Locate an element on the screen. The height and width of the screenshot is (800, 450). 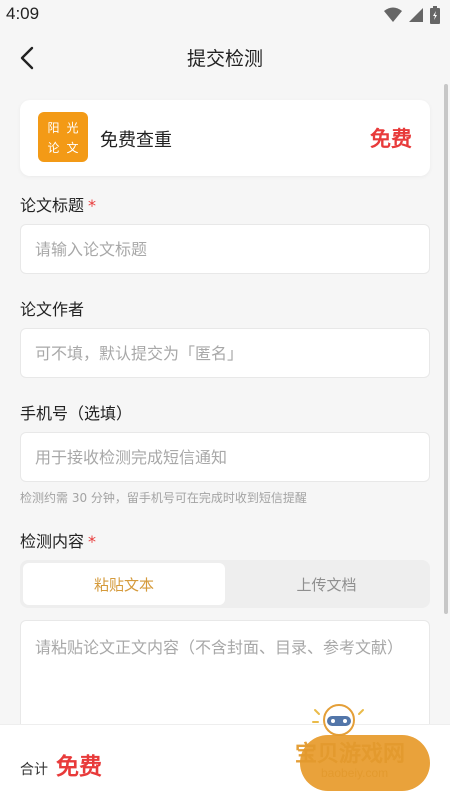
product-logo: 阳 光 论 文 is located at coordinates (63, 137).